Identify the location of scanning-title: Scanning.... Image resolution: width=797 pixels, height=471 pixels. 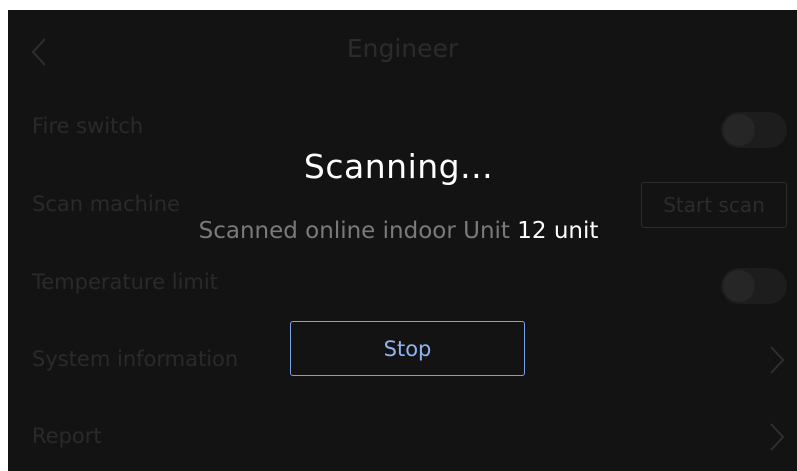
(398, 166).